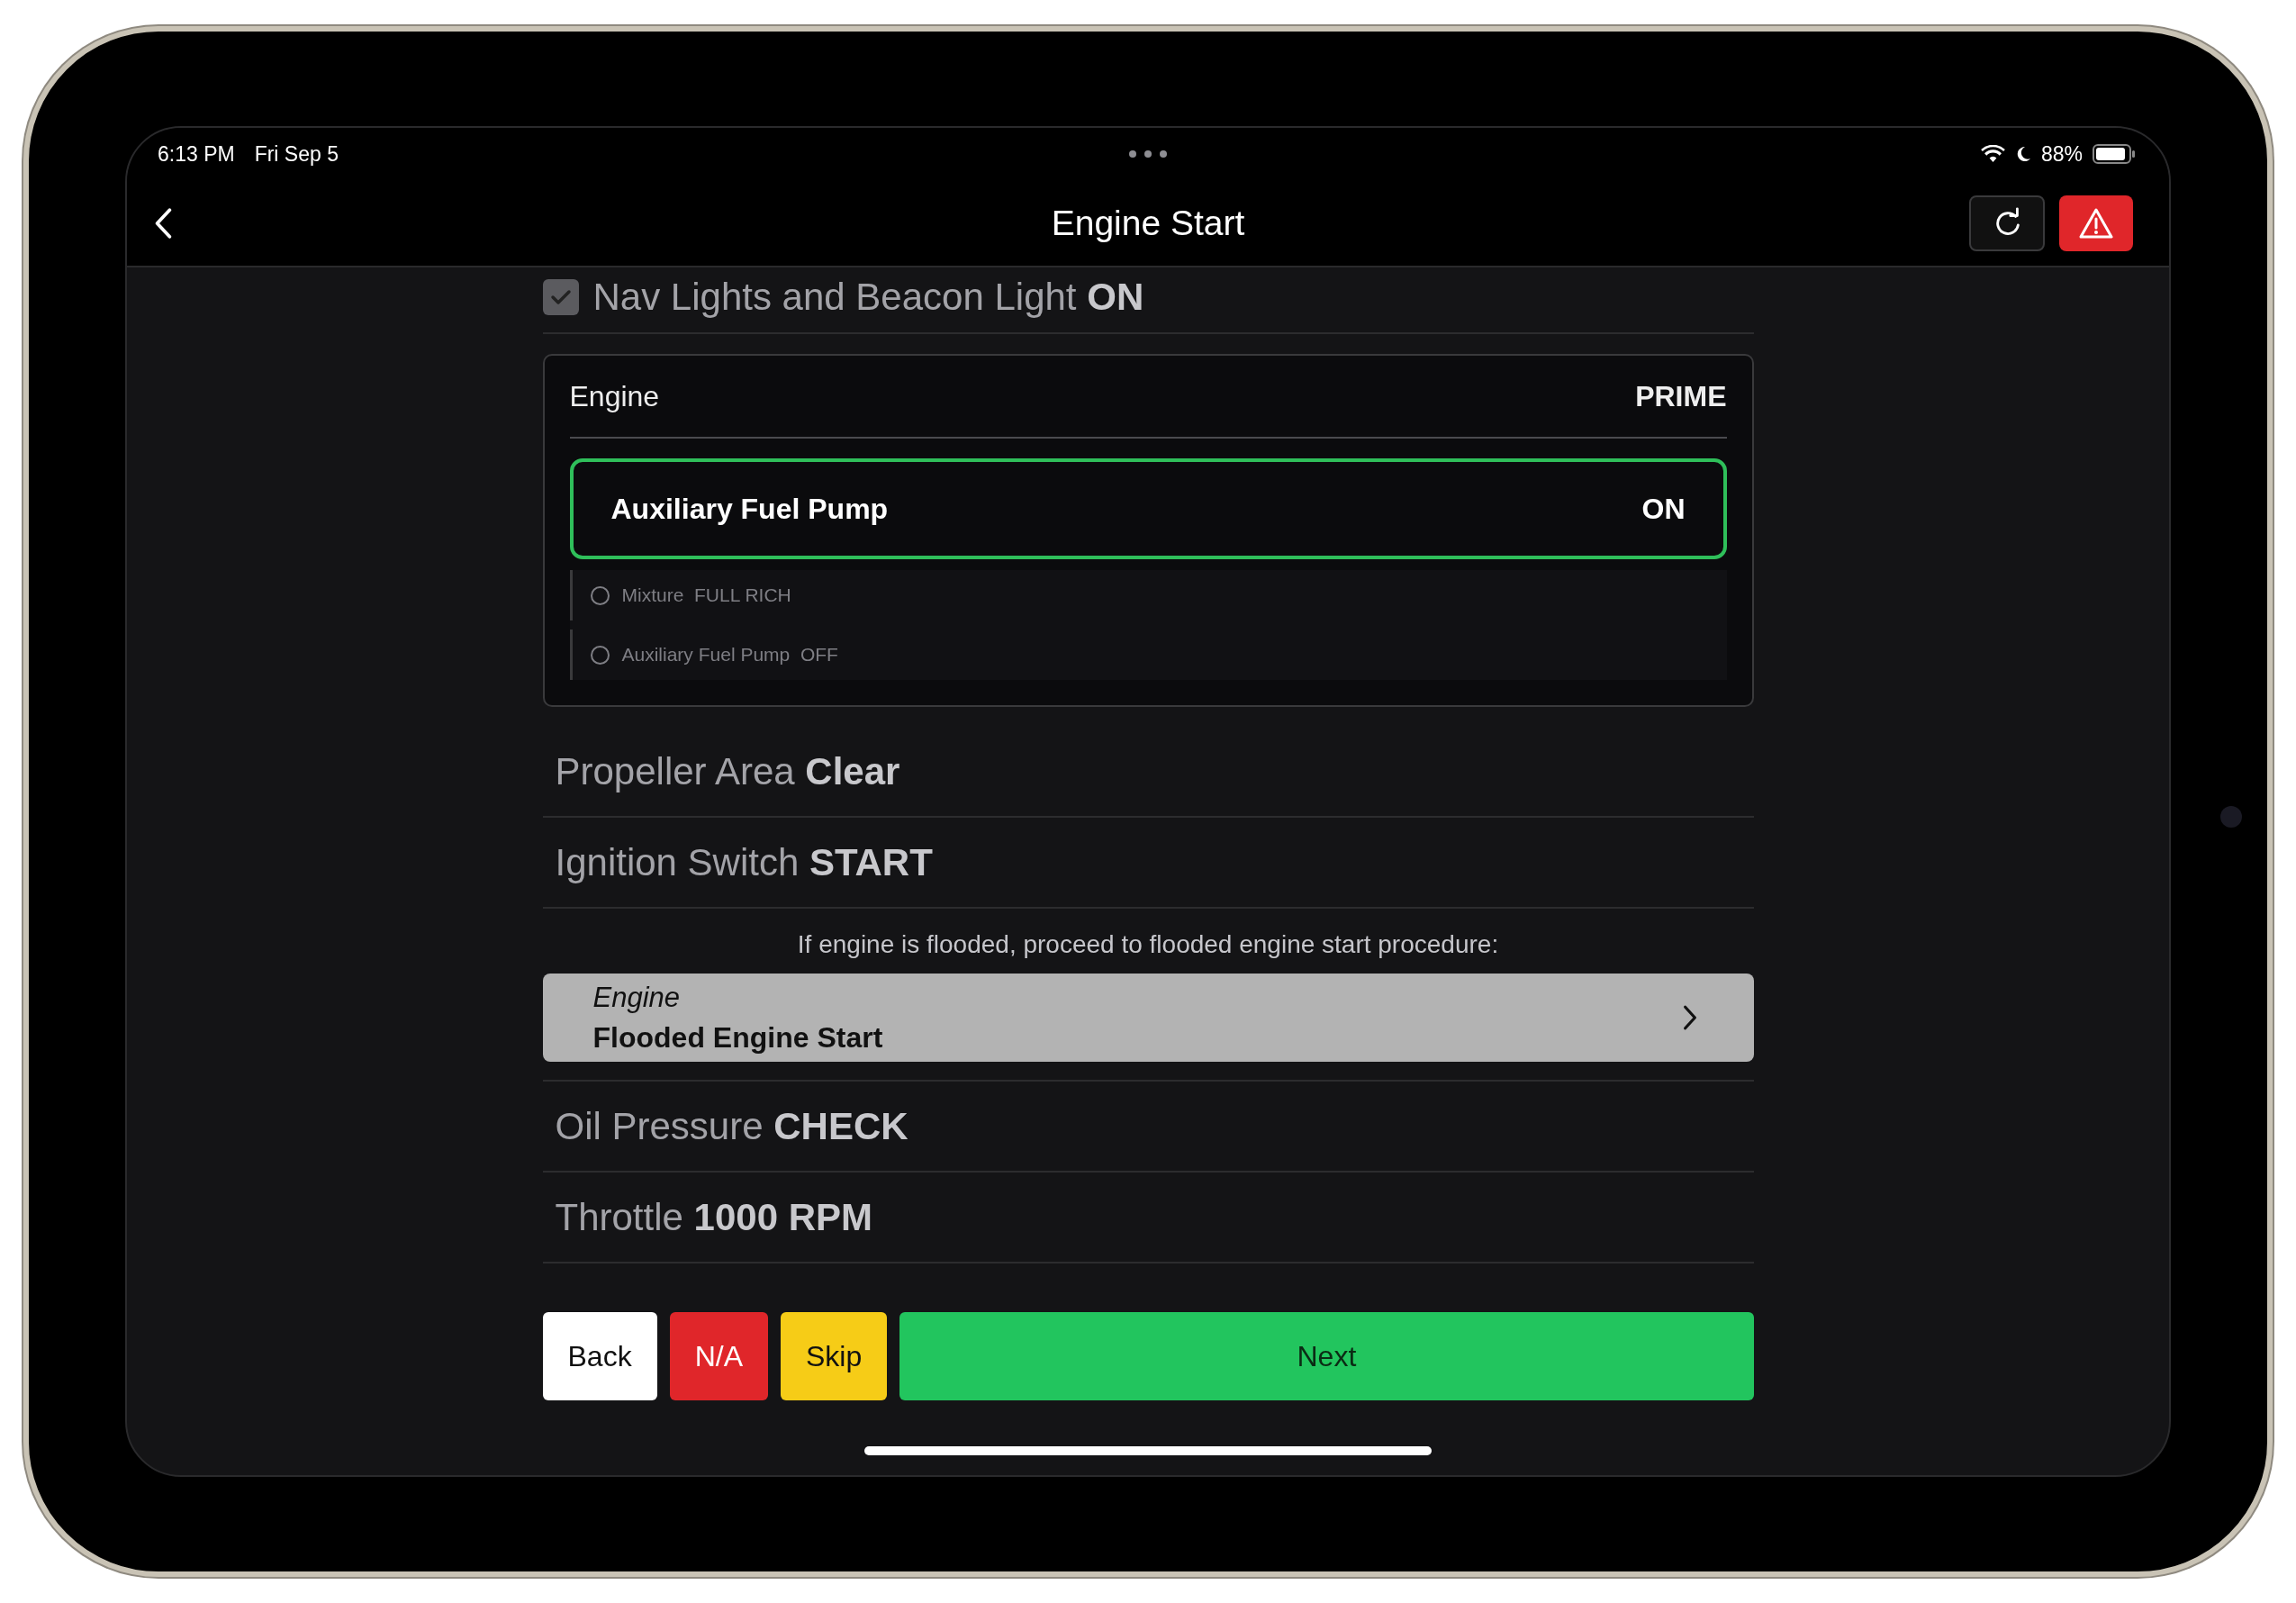 This screenshot has width=2296, height=1603. What do you see at coordinates (744, 862) in the screenshot?
I see `checklist-item: Ignition Switch START` at bounding box center [744, 862].